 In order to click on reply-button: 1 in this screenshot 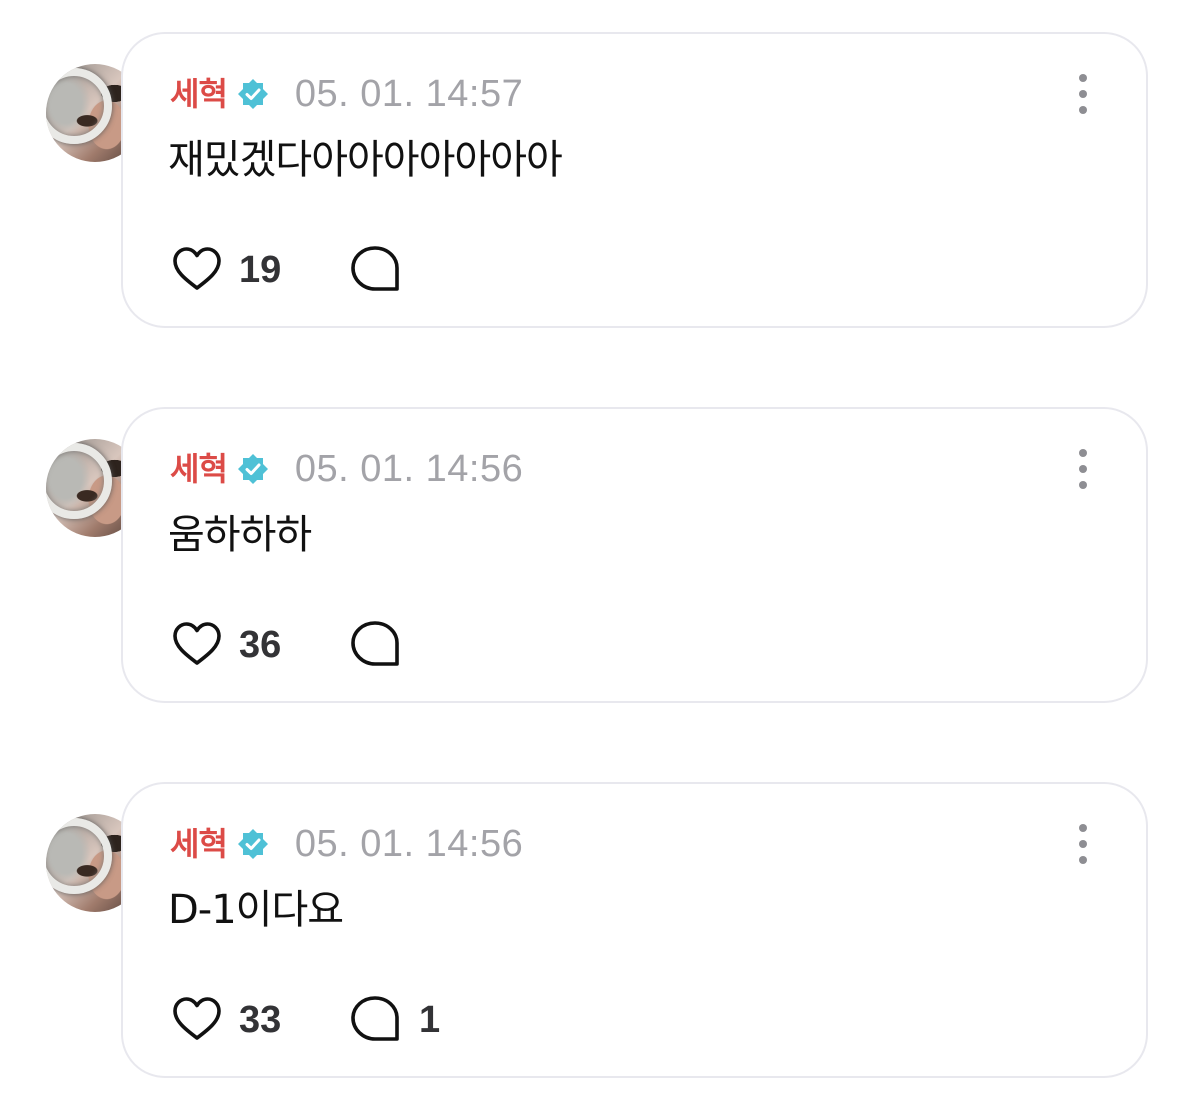, I will do `click(394, 1020)`.